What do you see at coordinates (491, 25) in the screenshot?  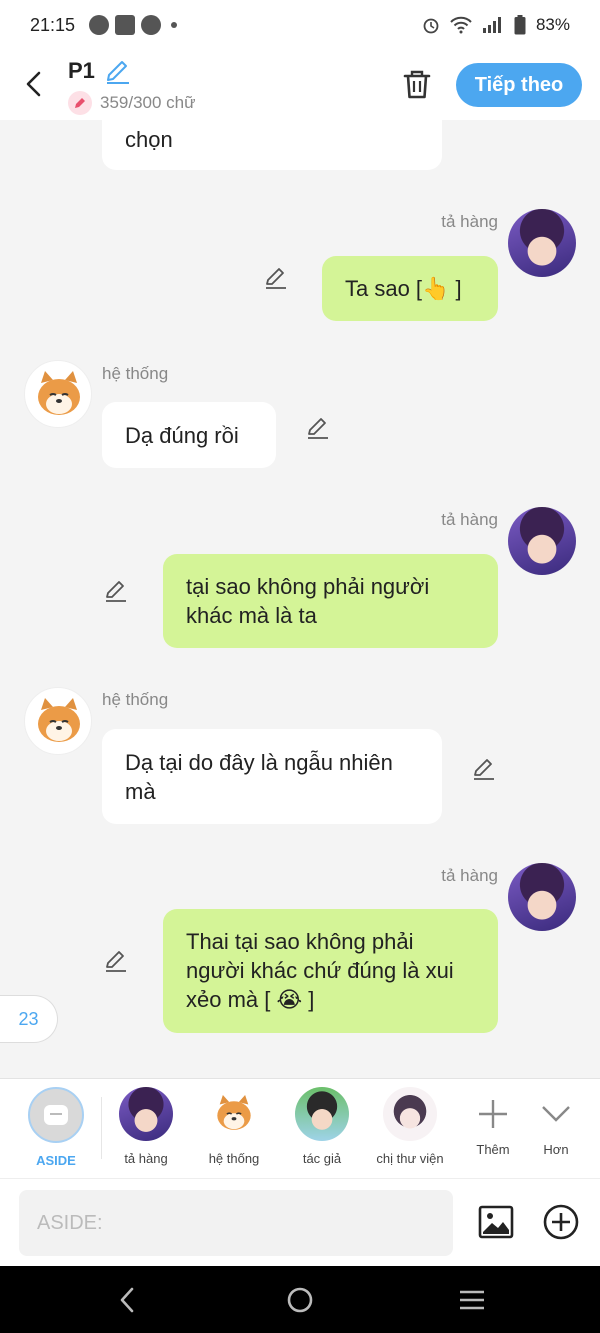 I see `signal-icon` at bounding box center [491, 25].